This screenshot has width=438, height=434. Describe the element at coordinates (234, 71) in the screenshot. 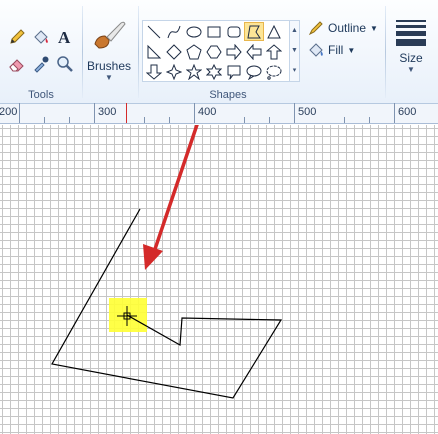

I see `rounded-callout-icon` at that location.